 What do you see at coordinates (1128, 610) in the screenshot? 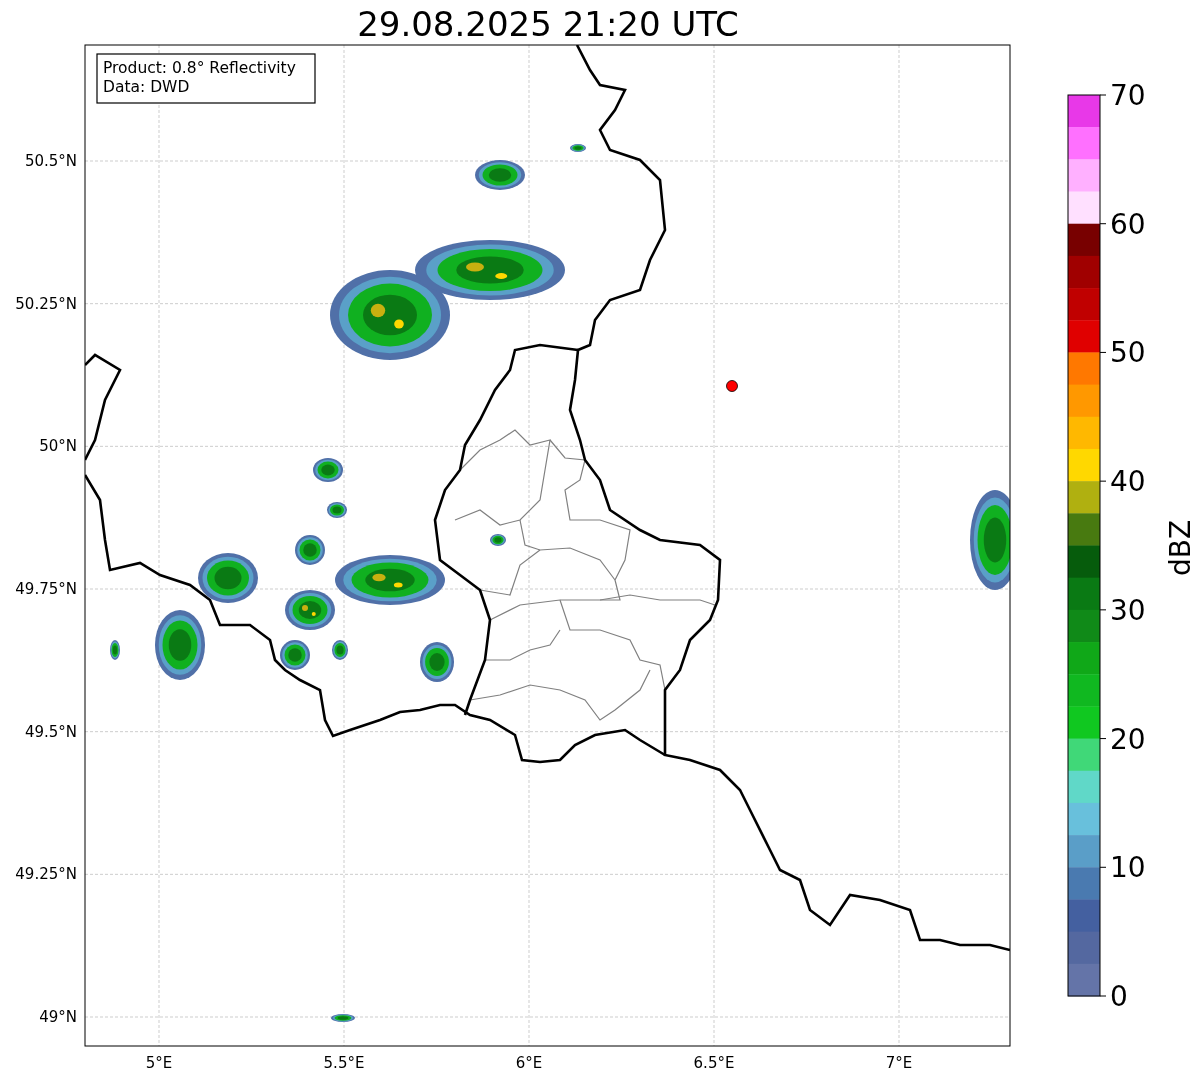
I see `colorbar-tick-label: 30` at bounding box center [1128, 610].